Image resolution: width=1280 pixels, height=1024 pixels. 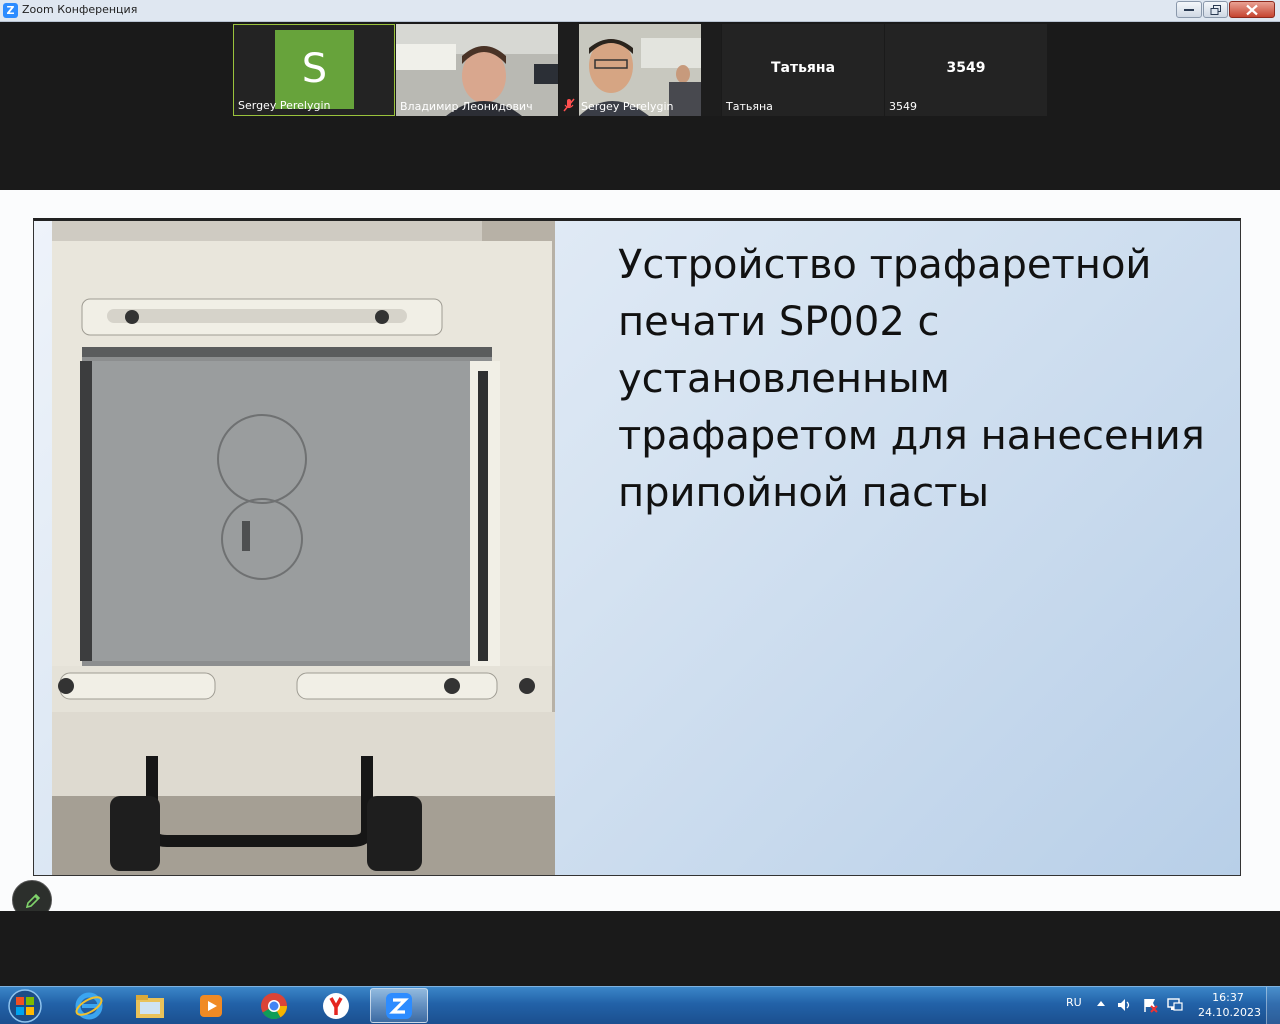 I want to click on participant-name: Татьяна, so click(x=749, y=106).